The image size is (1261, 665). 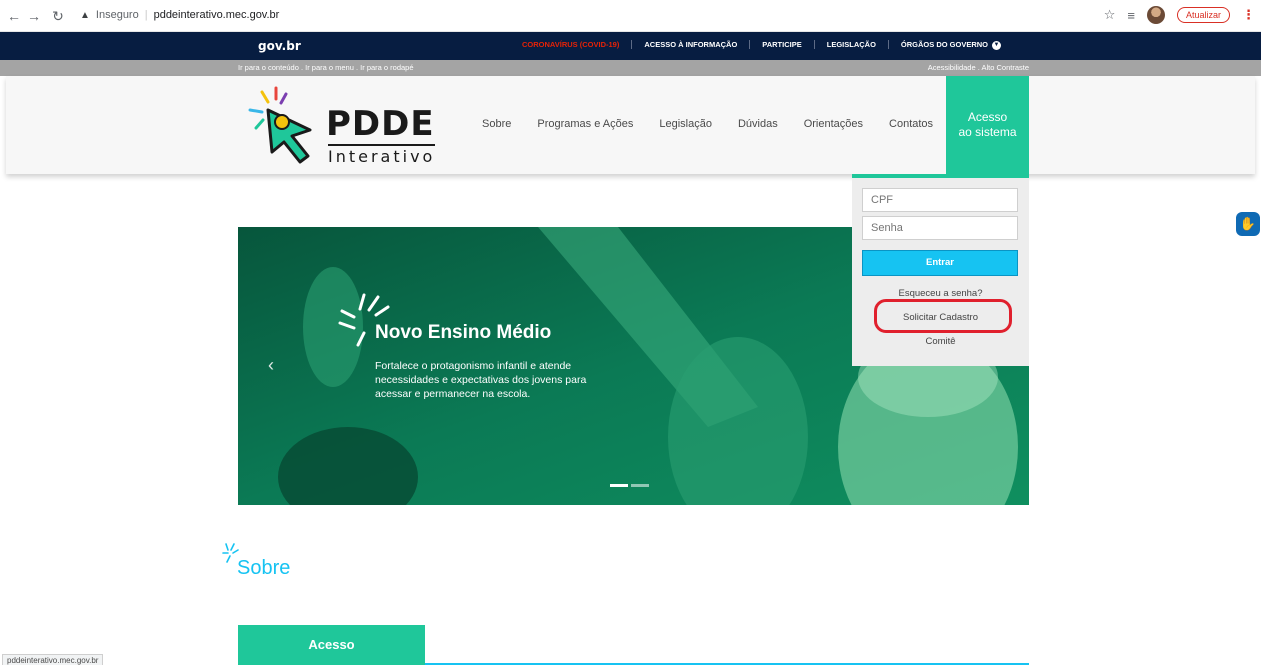 What do you see at coordinates (34, 16) in the screenshot?
I see `forward-arrow-icon: →` at bounding box center [34, 16].